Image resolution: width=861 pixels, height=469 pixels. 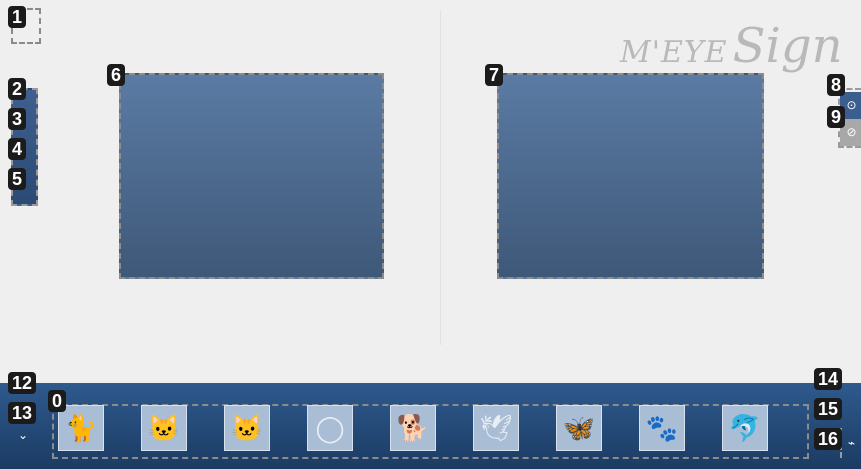 What do you see at coordinates (251, 176) in the screenshot?
I see `photo-frame-left` at bounding box center [251, 176].